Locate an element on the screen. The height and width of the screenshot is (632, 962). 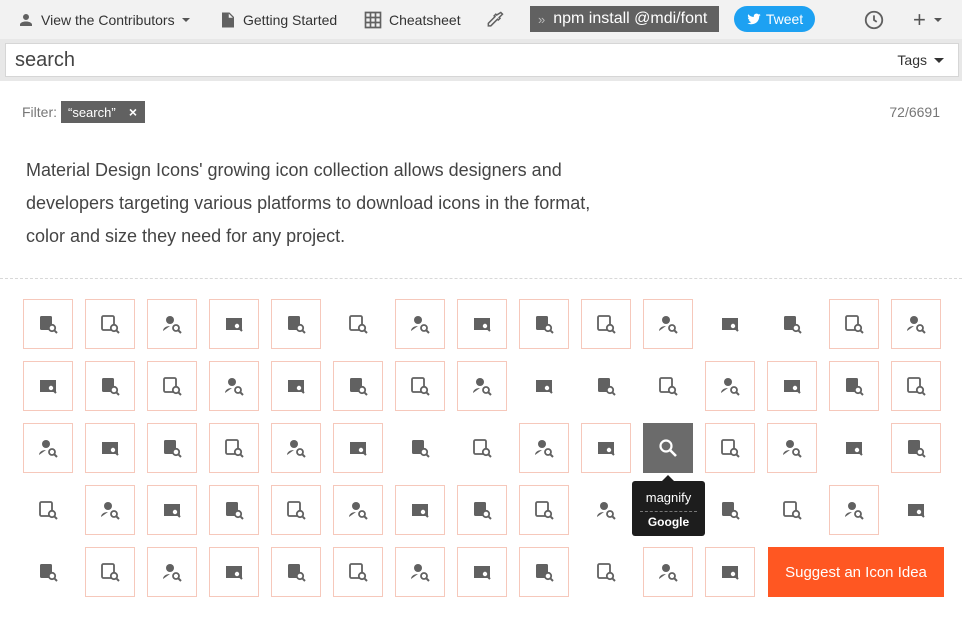
tweet-button: Tweet is located at coordinates (774, 19).